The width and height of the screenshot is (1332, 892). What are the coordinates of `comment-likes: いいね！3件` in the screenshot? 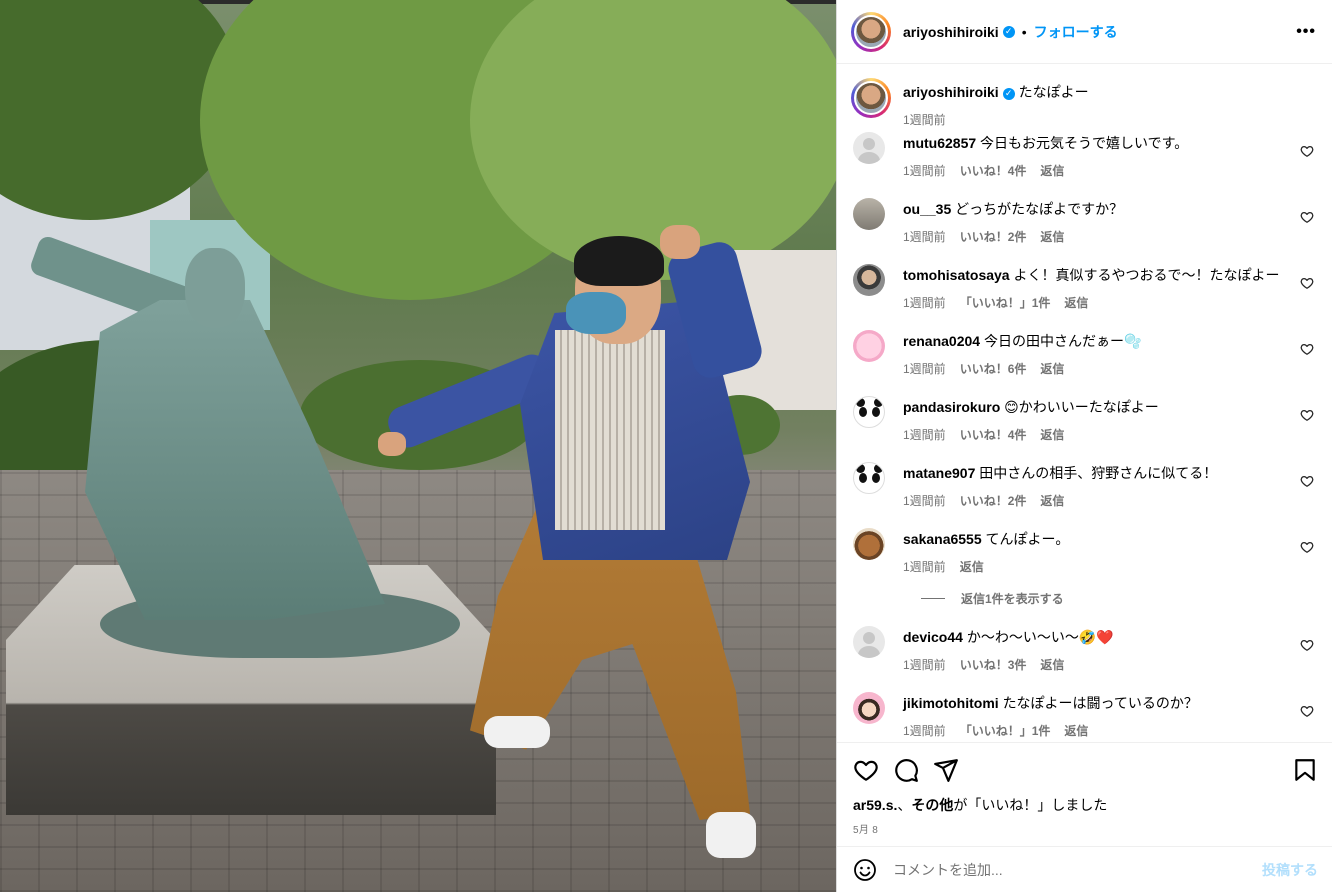 It's located at (993, 665).